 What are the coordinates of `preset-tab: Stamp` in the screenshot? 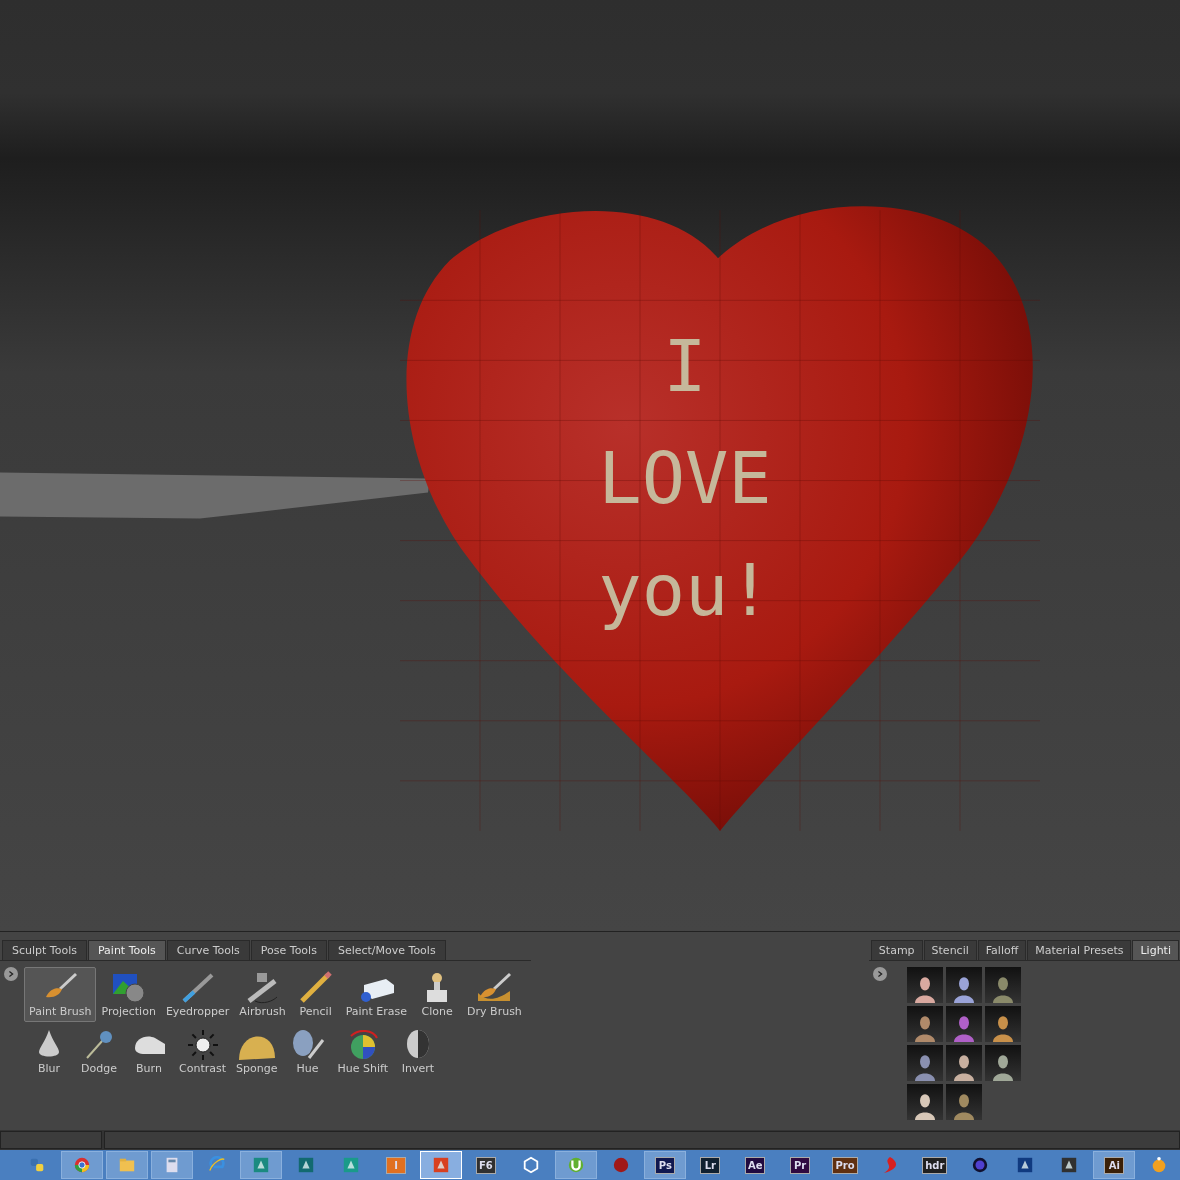 It's located at (896, 950).